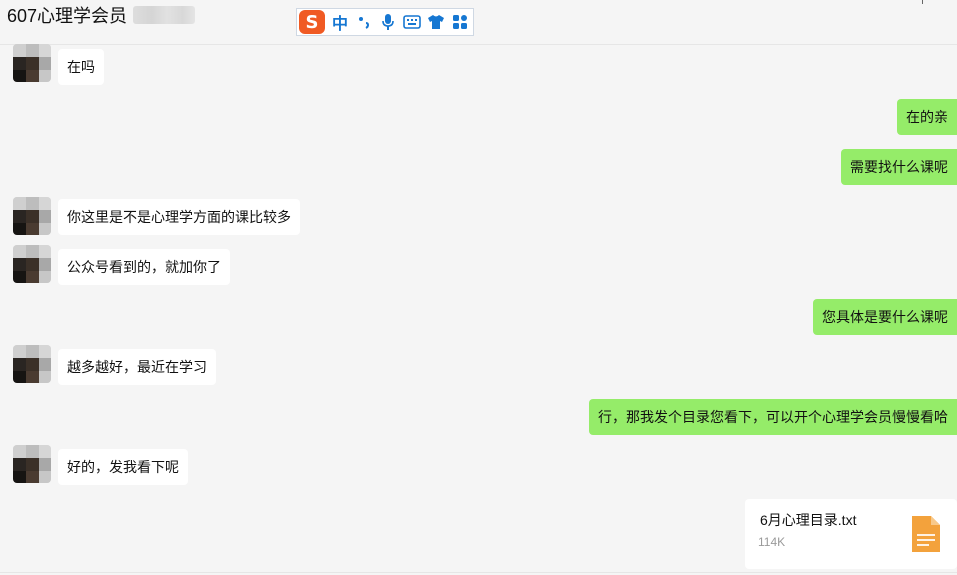  What do you see at coordinates (144, 267) in the screenshot?
I see `message-bubble-received: 公众号看到的，就加你了` at bounding box center [144, 267].